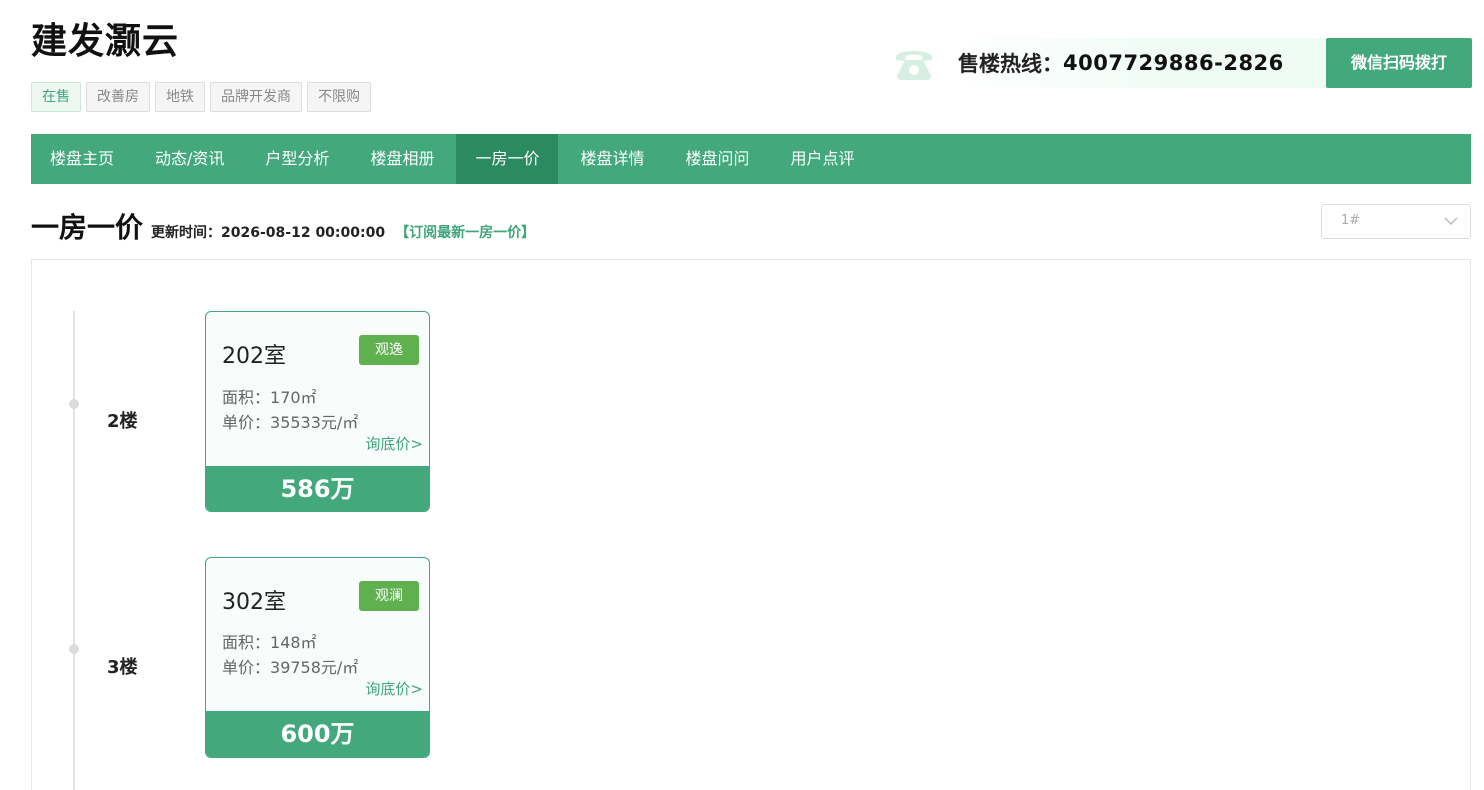 The width and height of the screenshot is (1484, 790). I want to click on hotline: 售楼热线： 4007729886-2826, so click(1109, 63).